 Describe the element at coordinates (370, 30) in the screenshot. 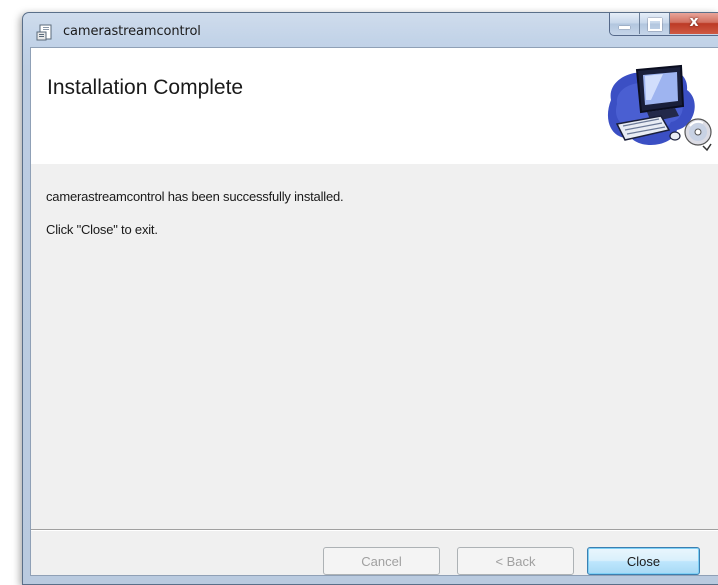

I see `title-bar: camerastreamcontrol x` at that location.